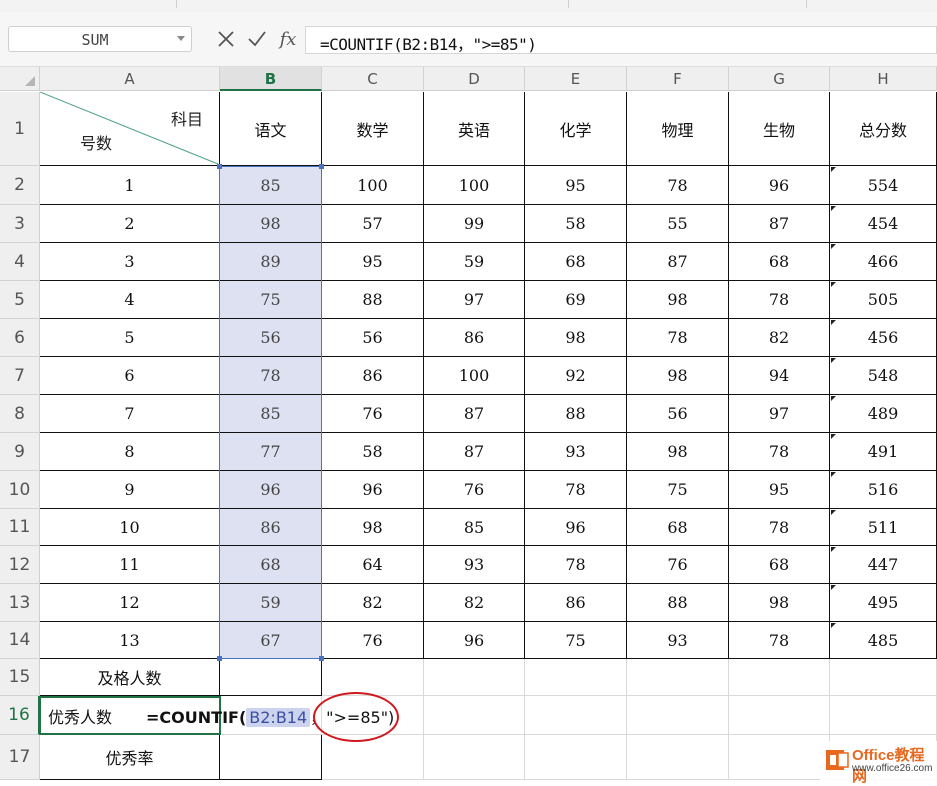 The height and width of the screenshot is (786, 937). What do you see at coordinates (271, 603) in the screenshot?
I see `score-cell: 59` at bounding box center [271, 603].